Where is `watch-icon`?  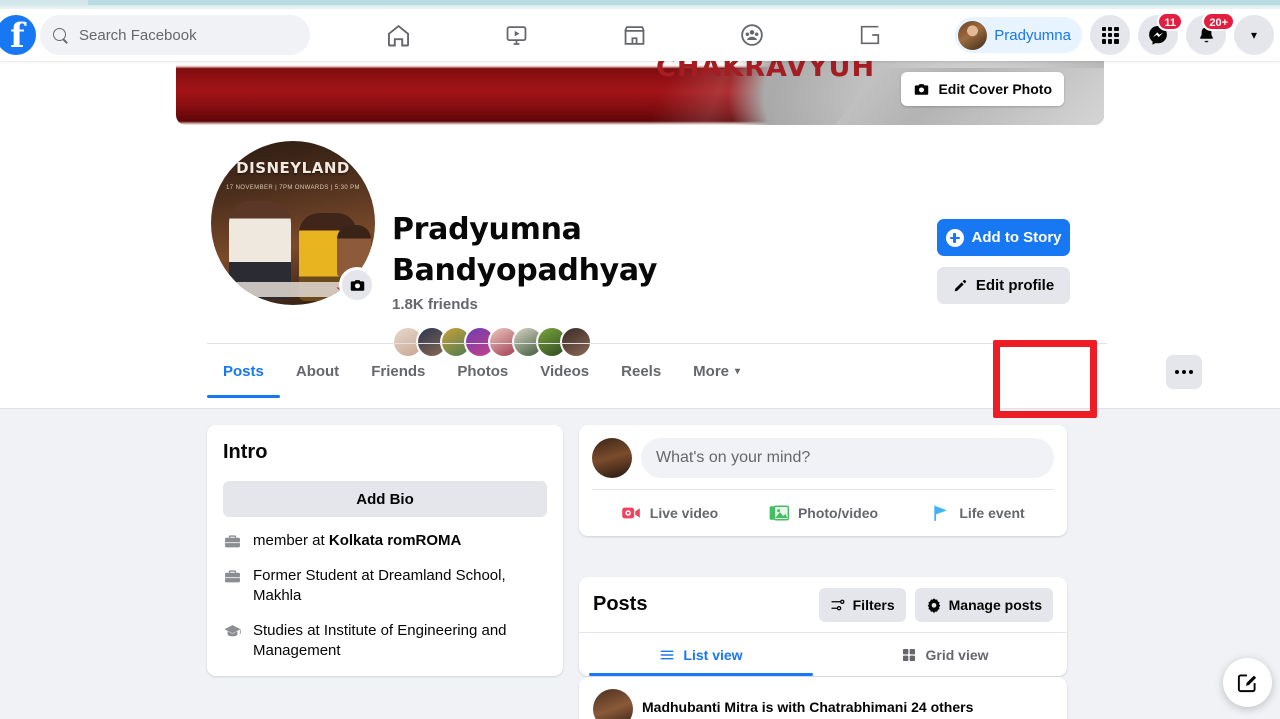 watch-icon is located at coordinates (517, 35).